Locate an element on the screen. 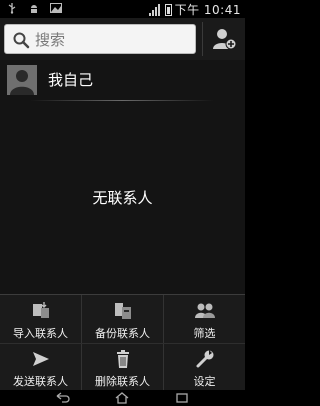 The width and height of the screenshot is (320, 406). menu-send-contacts: 发送联系人 is located at coordinates (40, 367).